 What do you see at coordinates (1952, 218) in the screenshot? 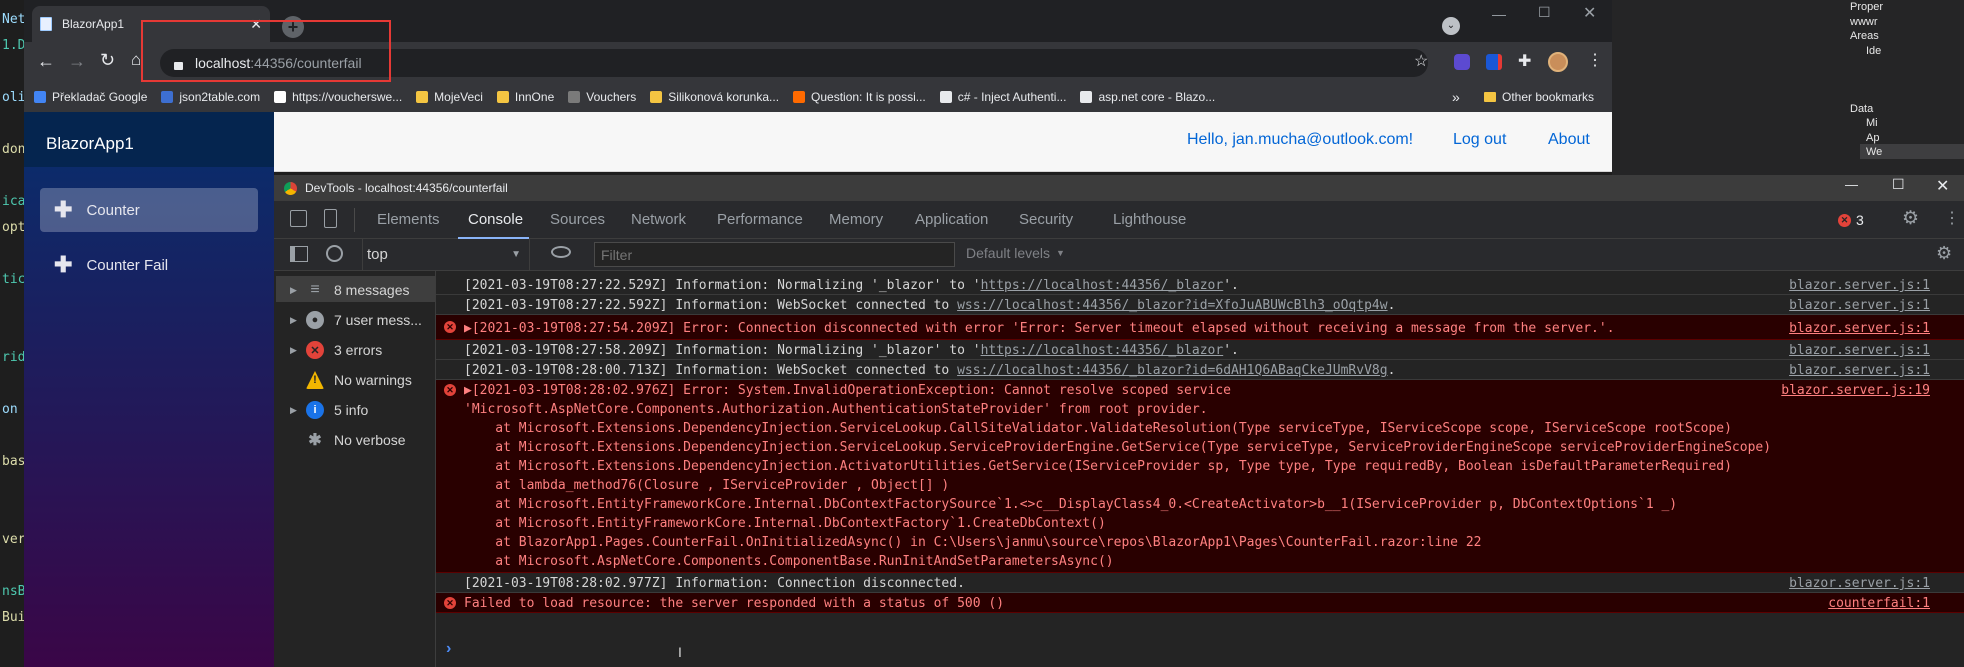
I see `devtools-menu-icon: ⋮` at bounding box center [1952, 218].